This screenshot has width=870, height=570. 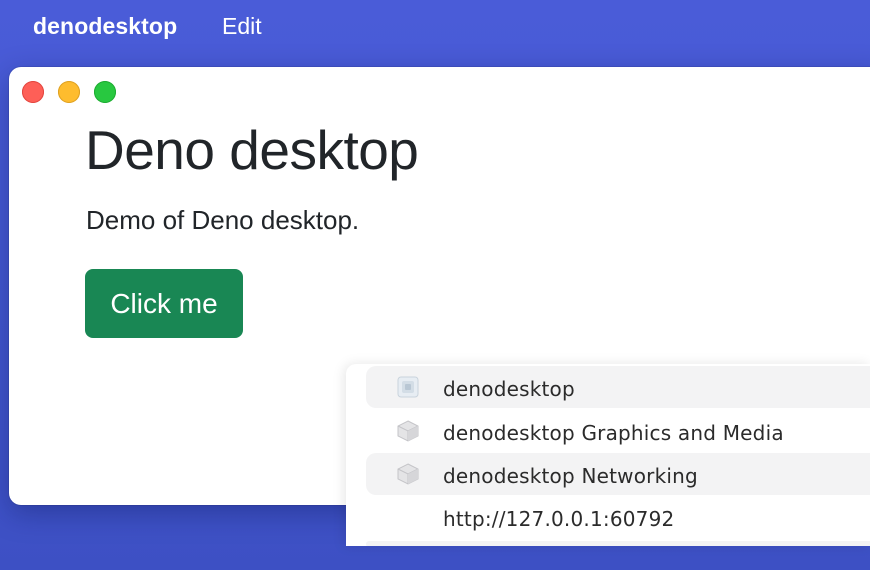 What do you see at coordinates (435, 26) in the screenshot?
I see `menu-bar: denodesktop Edit` at bounding box center [435, 26].